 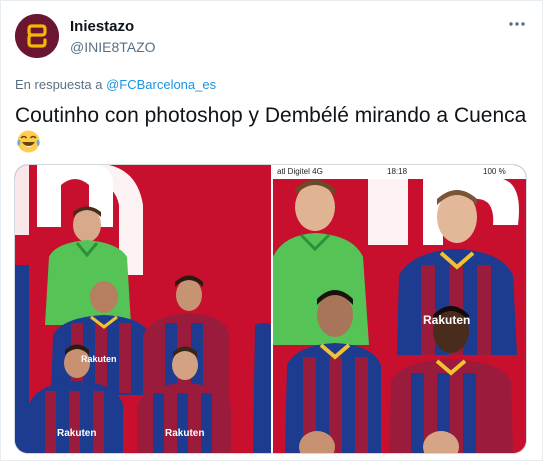 What do you see at coordinates (59, 84) in the screenshot?
I see `reply-prefix: En respuesta a` at bounding box center [59, 84].